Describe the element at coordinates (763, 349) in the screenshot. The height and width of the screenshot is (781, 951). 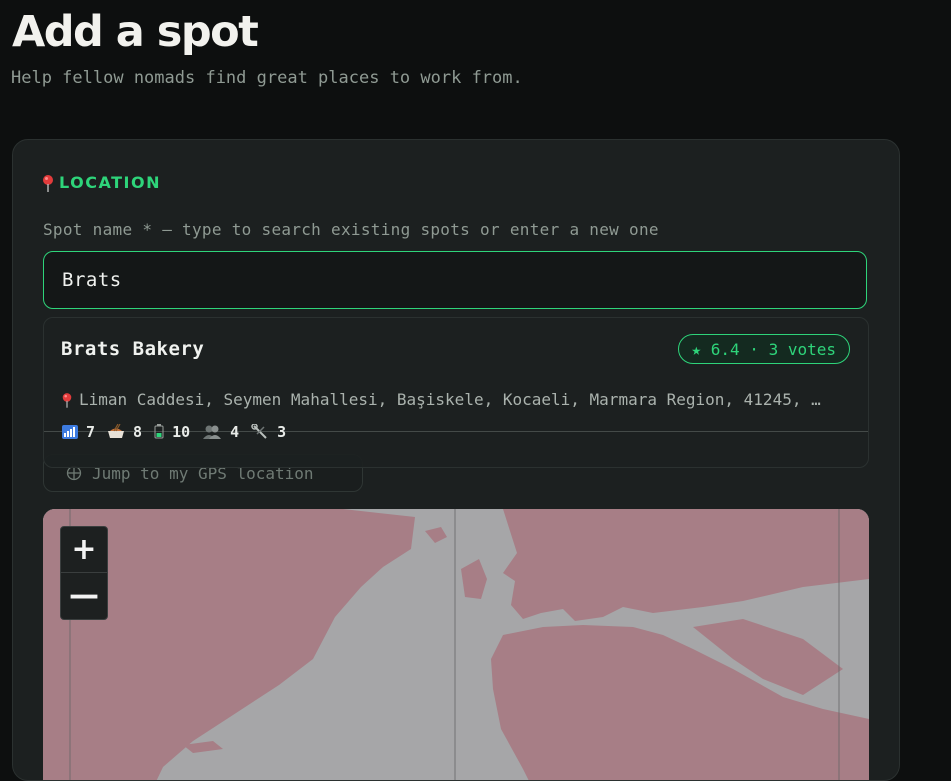
I see `rating-badge: ★ 6.4 · 3 votes` at that location.